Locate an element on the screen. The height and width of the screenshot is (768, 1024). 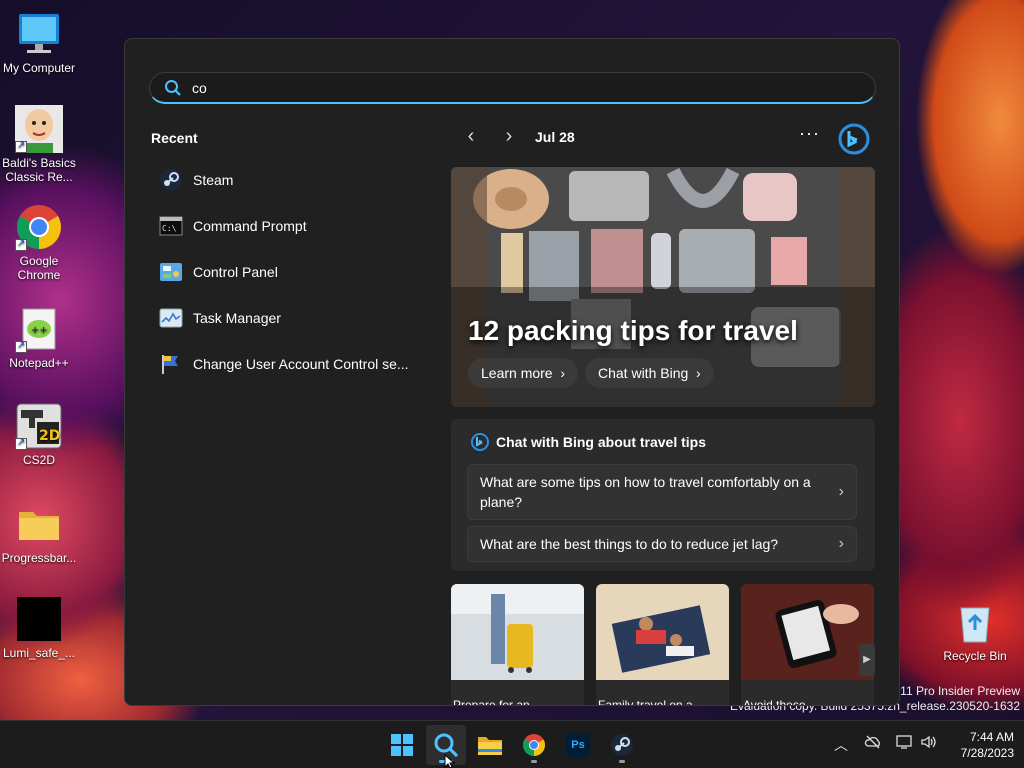
search-input is located at coordinates (522, 88).